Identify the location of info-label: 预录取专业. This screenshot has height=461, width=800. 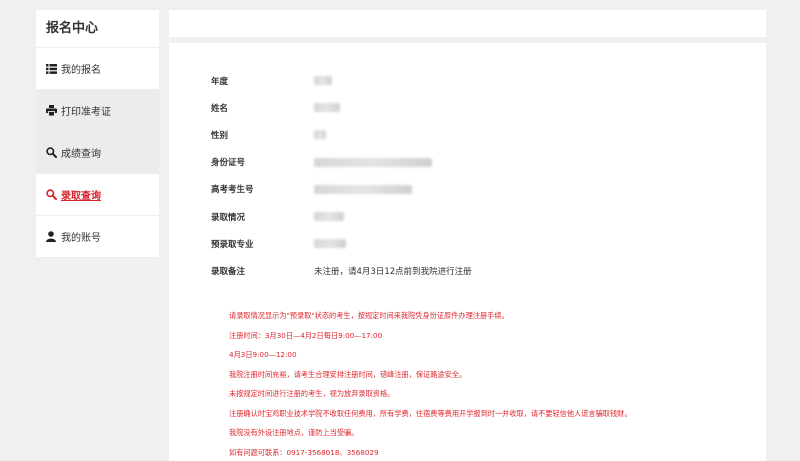
(232, 244).